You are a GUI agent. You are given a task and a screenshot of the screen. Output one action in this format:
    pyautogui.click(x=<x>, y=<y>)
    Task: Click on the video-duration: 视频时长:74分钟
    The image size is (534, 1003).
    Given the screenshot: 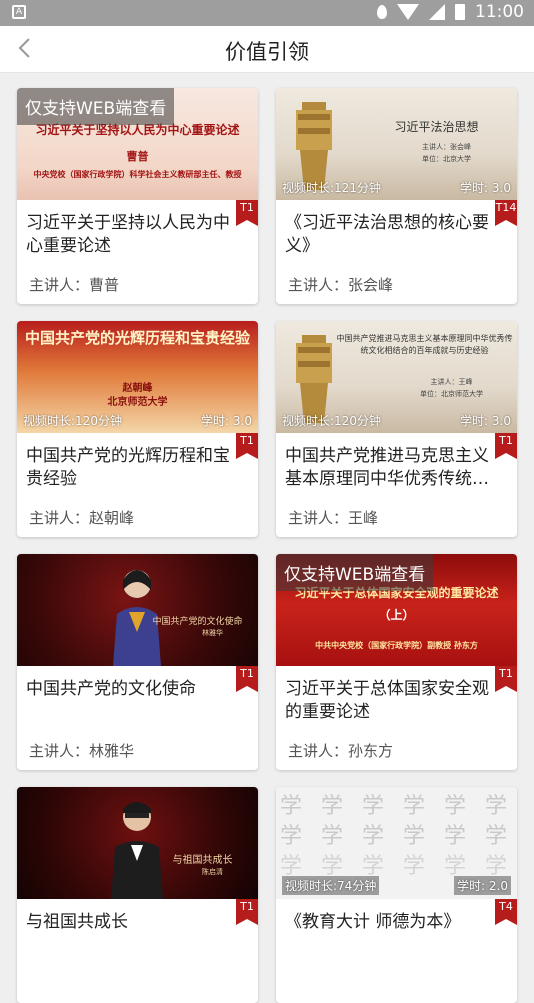 What is the action you would take?
    pyautogui.click(x=331, y=885)
    